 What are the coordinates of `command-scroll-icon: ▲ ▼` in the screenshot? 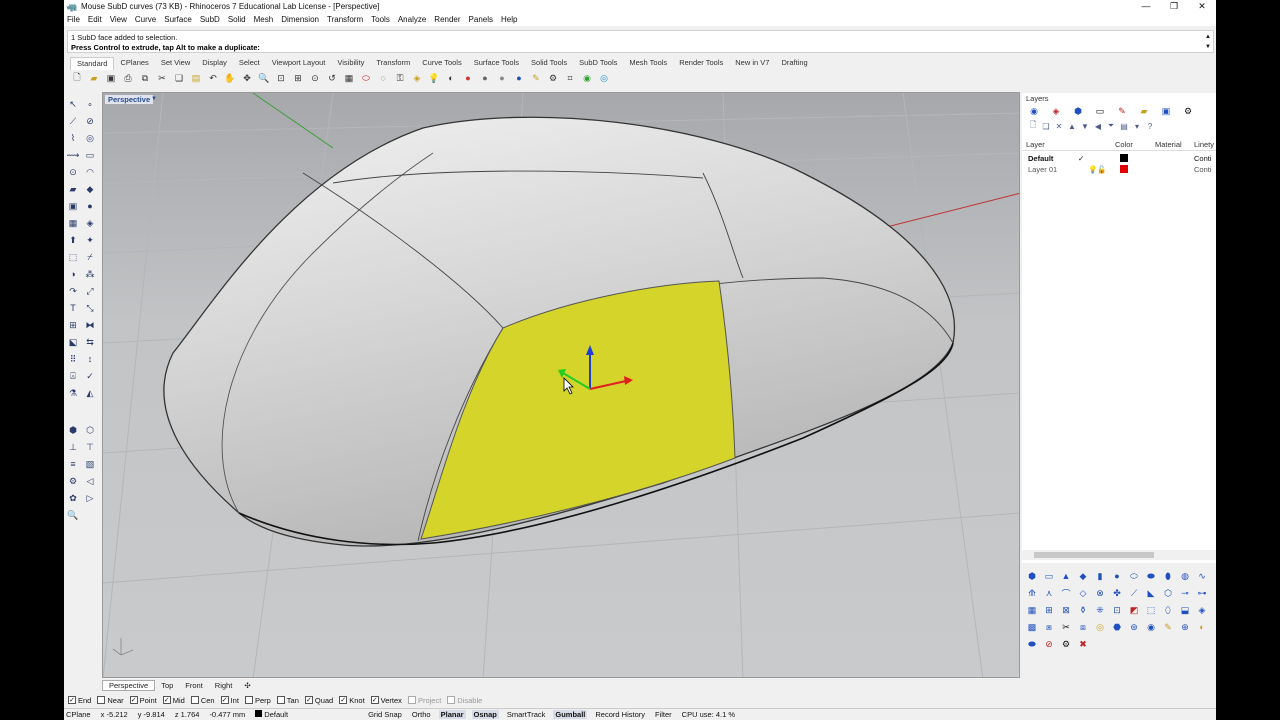 It's located at (1208, 42).